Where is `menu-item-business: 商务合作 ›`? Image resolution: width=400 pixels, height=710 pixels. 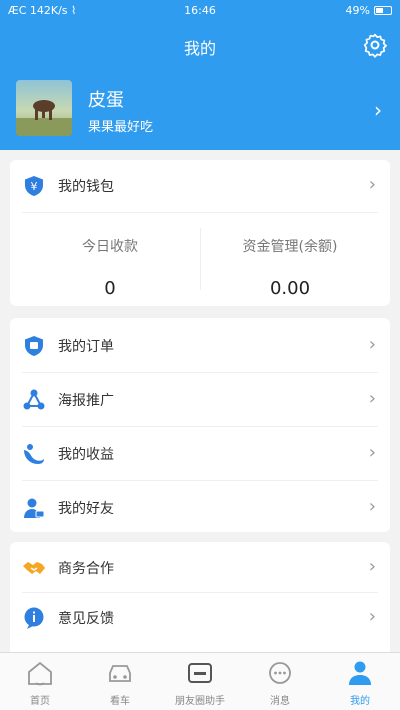 menu-item-business: 商务合作 › is located at coordinates (200, 568).